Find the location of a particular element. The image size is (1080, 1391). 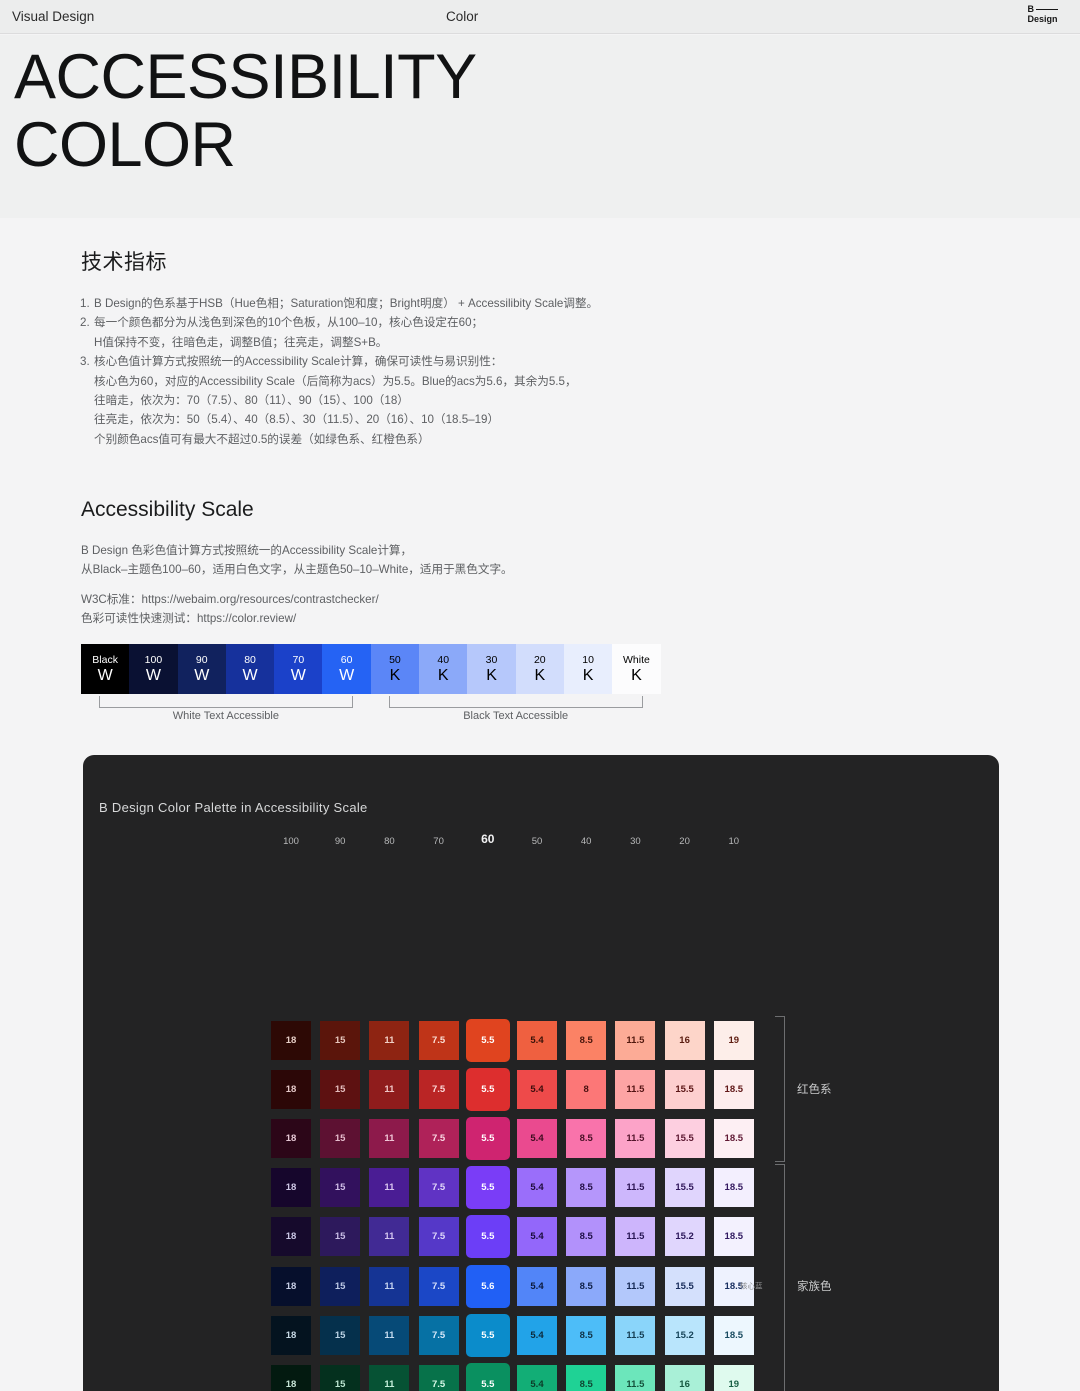

scale-swatch: 100 W is located at coordinates (153, 669).